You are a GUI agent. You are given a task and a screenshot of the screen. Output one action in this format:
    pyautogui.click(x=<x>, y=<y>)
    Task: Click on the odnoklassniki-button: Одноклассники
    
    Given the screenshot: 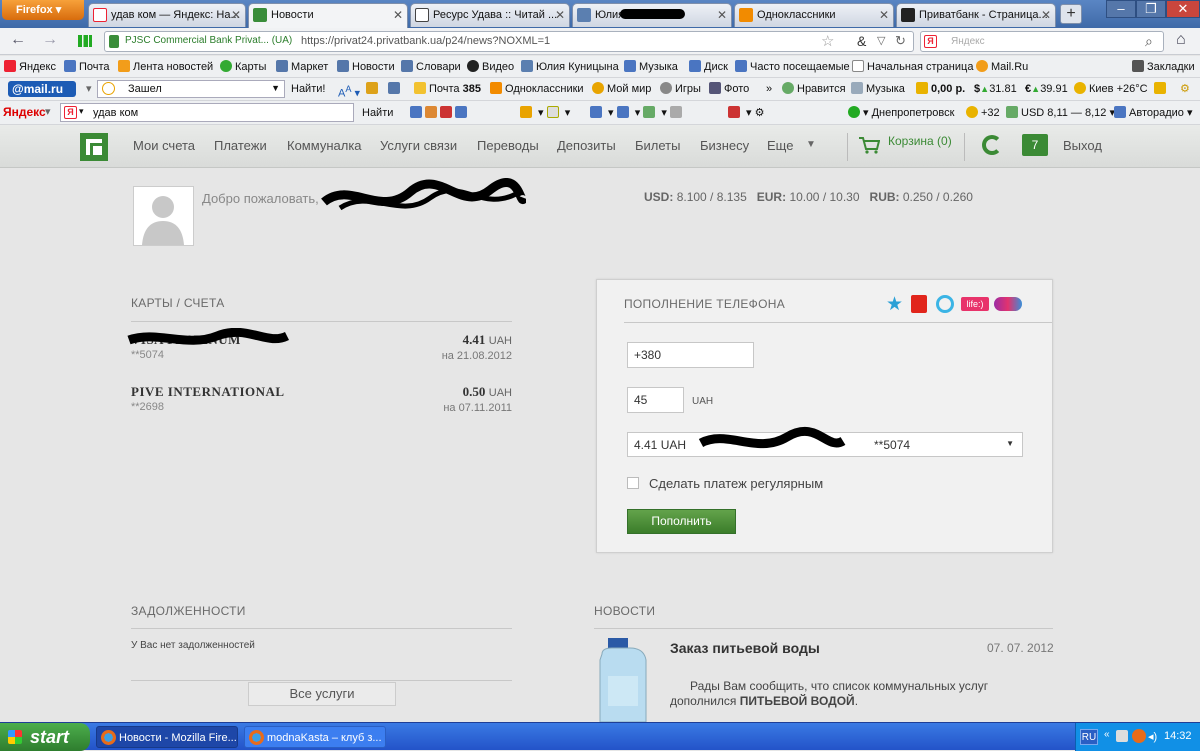 What is the action you would take?
    pyautogui.click(x=537, y=89)
    